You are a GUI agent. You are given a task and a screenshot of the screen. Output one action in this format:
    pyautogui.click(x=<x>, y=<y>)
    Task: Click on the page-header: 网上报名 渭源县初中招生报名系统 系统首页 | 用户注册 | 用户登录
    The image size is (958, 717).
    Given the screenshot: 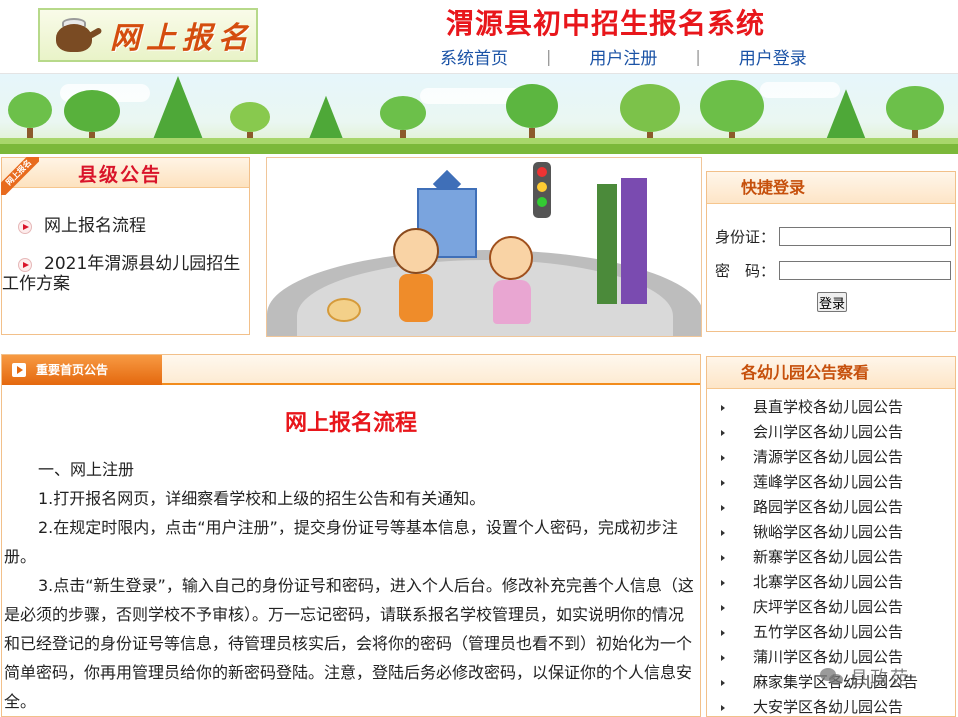 What is the action you would take?
    pyautogui.click(x=479, y=37)
    